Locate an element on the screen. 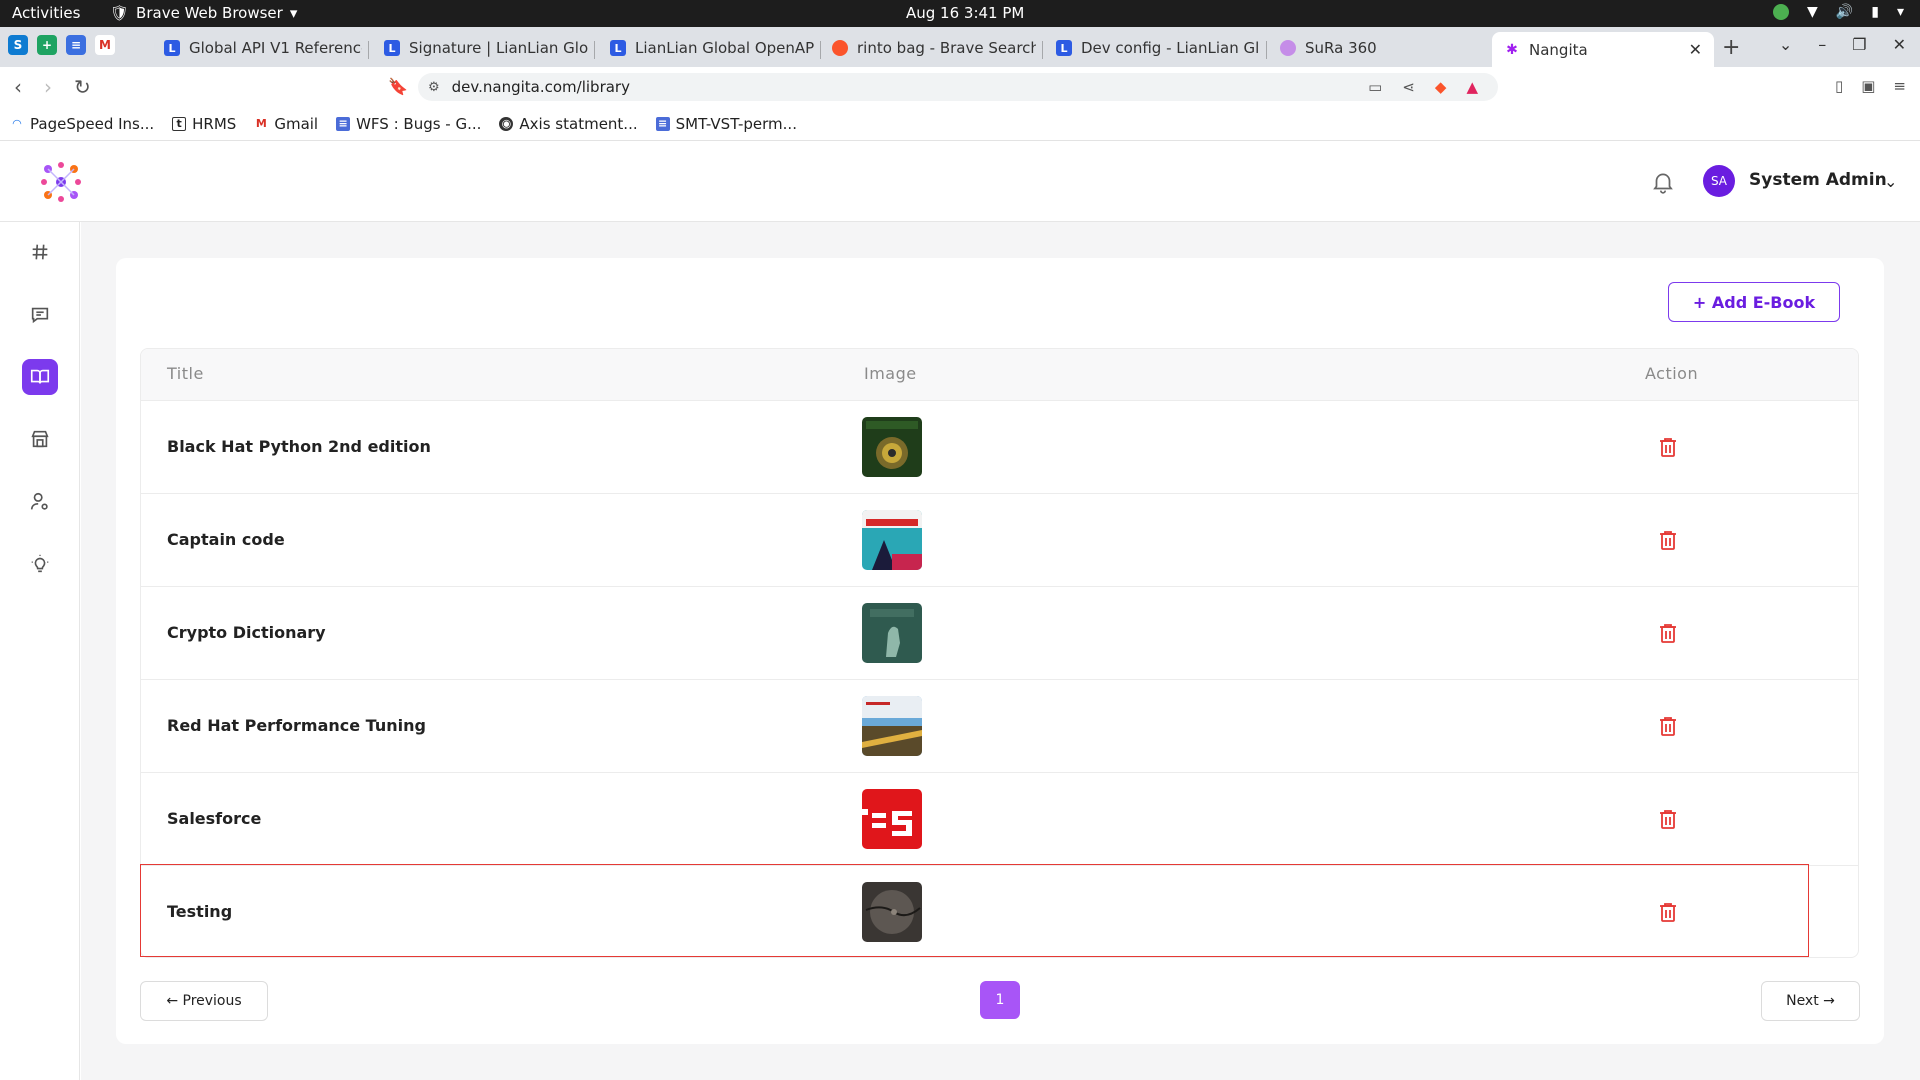 This screenshot has width=1920, height=1080. table-header: Title Image Action is located at coordinates (999, 375).